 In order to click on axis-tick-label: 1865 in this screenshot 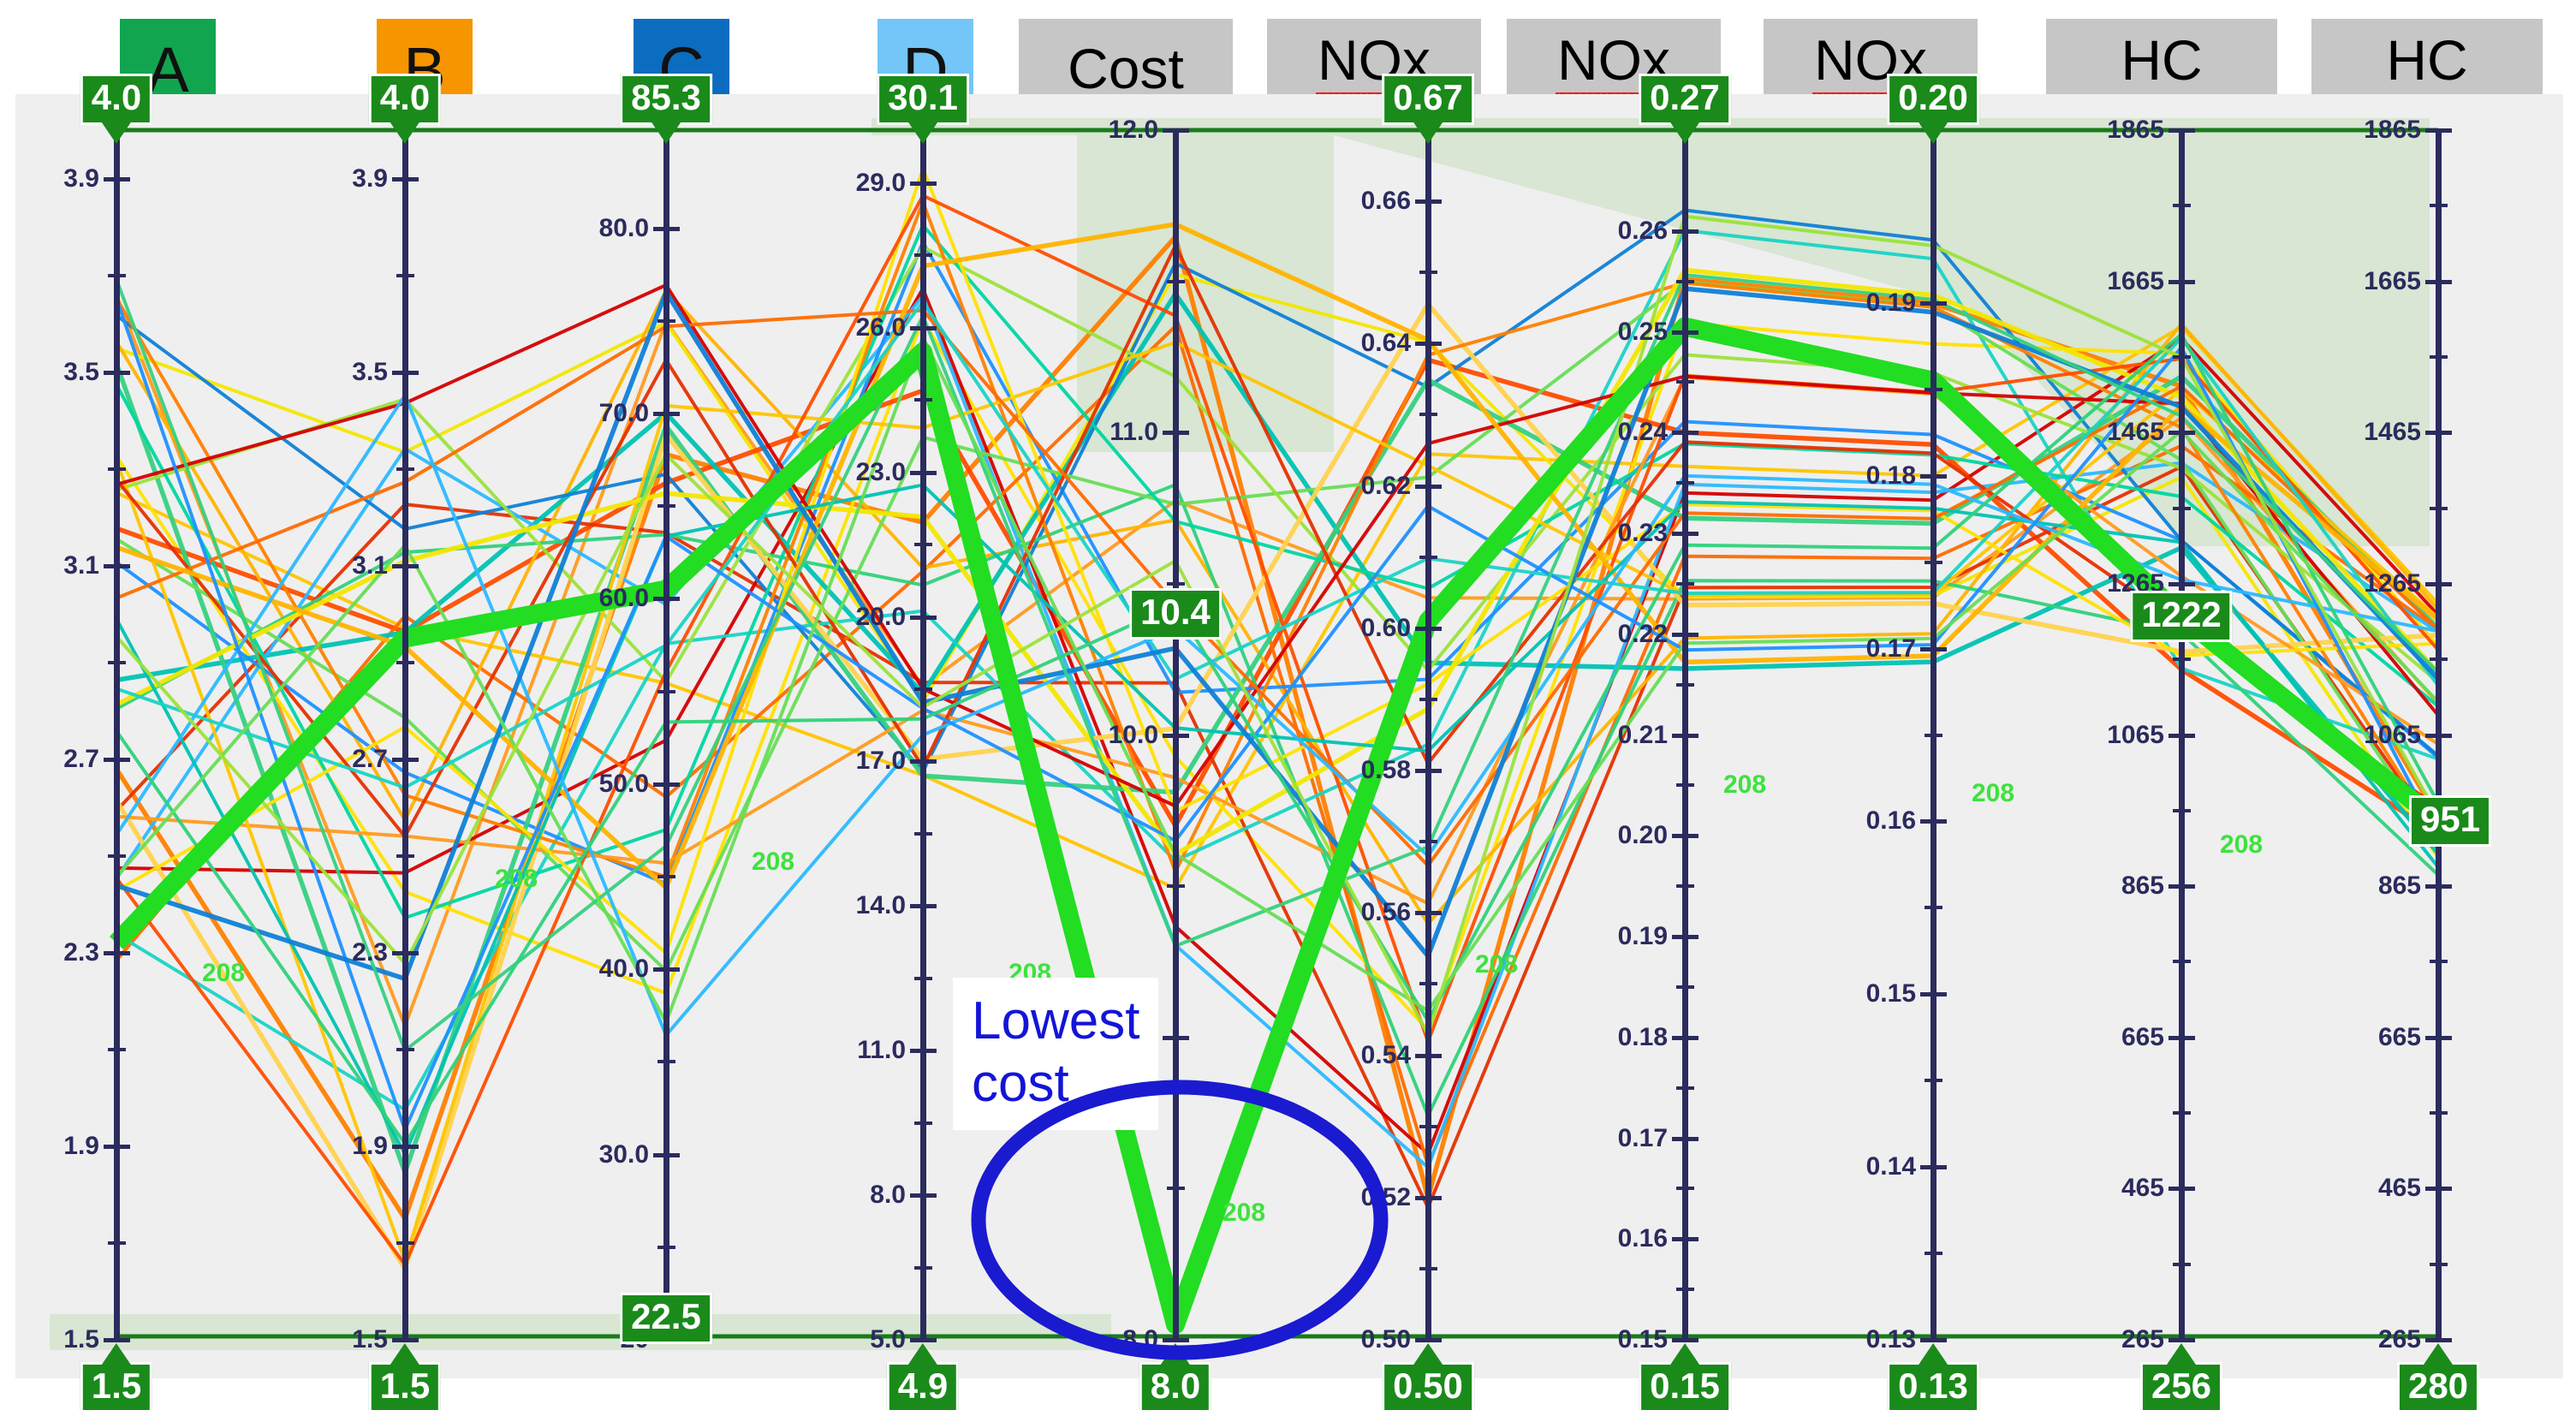, I will do `click(2392, 130)`.